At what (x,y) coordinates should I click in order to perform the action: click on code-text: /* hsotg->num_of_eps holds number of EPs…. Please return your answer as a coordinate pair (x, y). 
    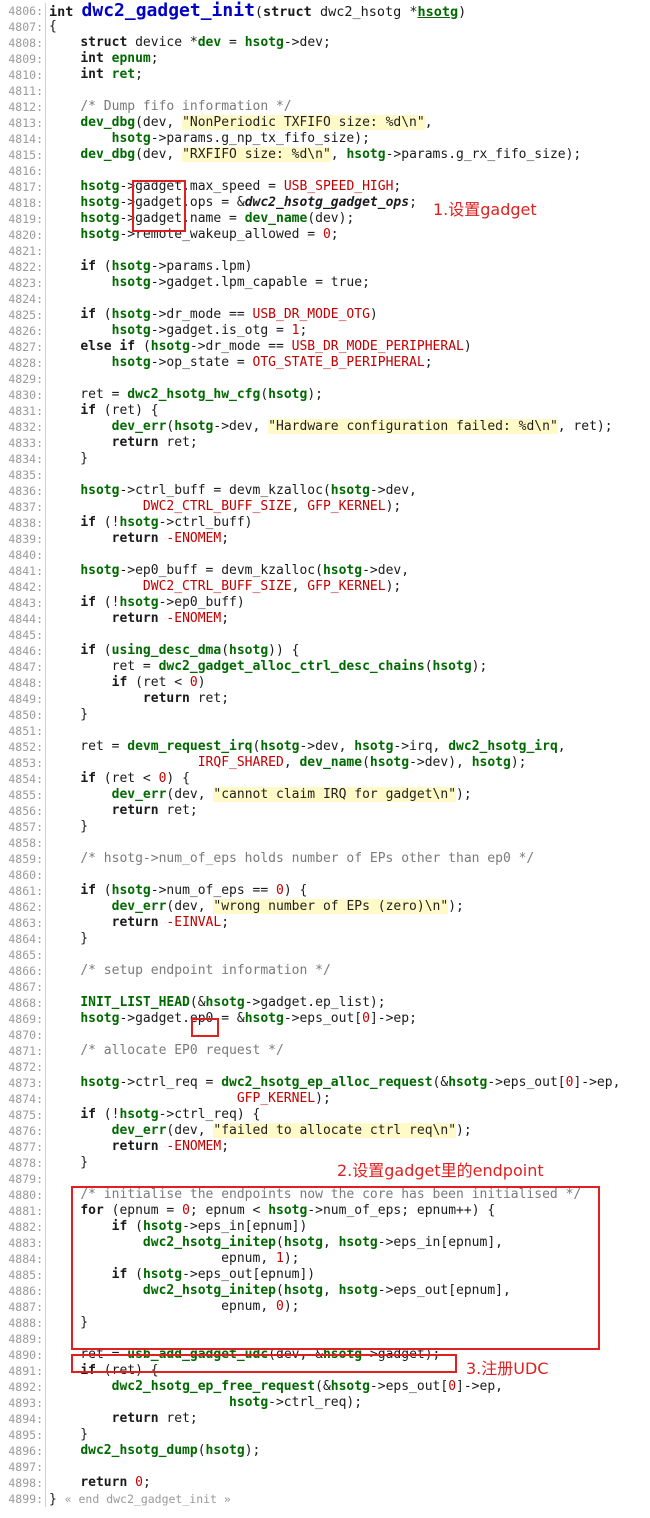
    Looking at the image, I should click on (291, 859).